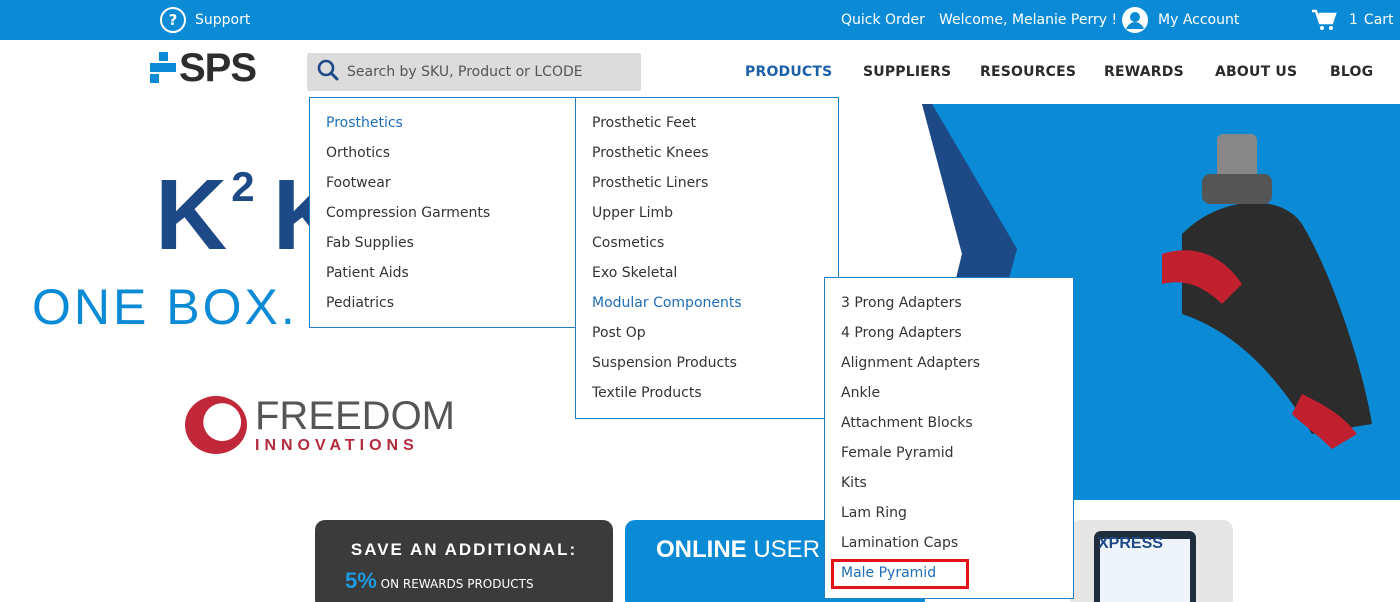  I want to click on user-icon, so click(1135, 20).